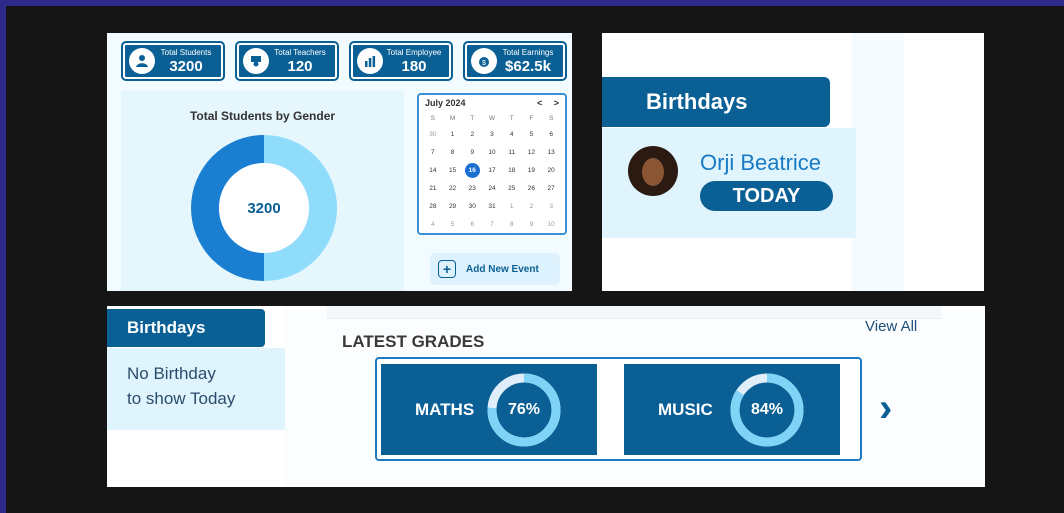 This screenshot has width=1064, height=513. What do you see at coordinates (767, 409) in the screenshot?
I see `grade-percent: 84%` at bounding box center [767, 409].